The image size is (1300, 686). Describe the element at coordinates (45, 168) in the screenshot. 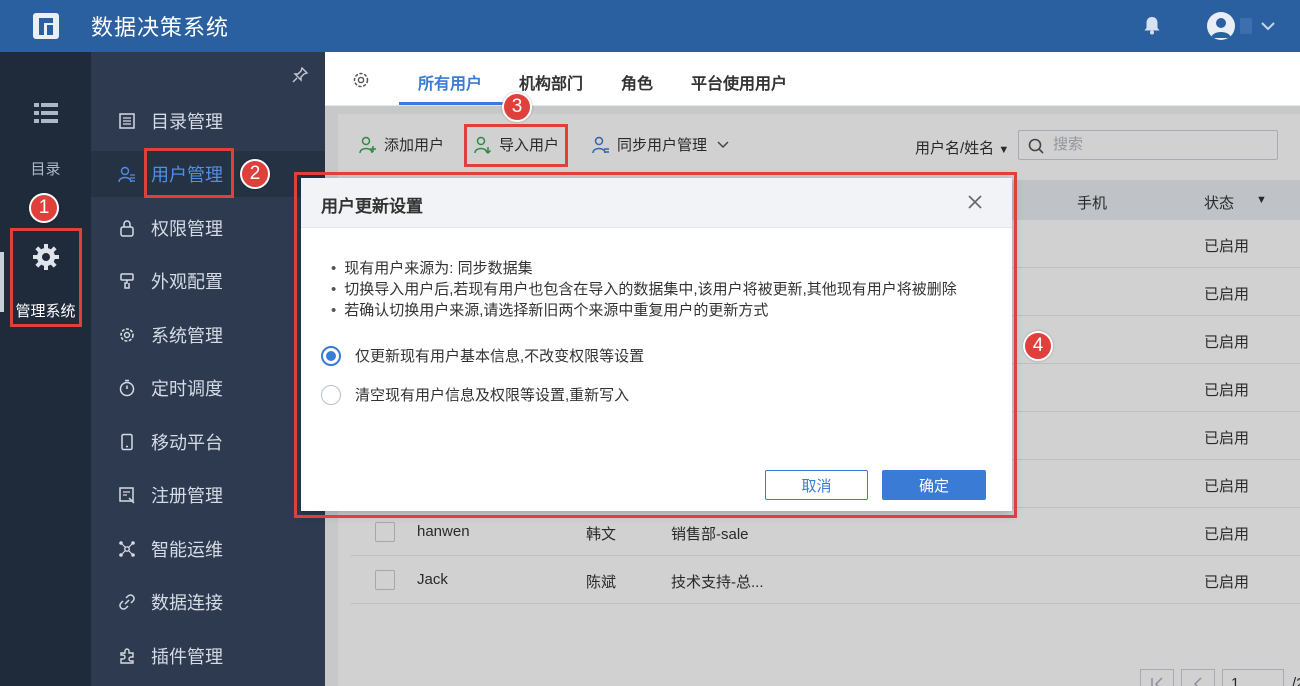

I see `rail-catalog-label: 目录` at that location.